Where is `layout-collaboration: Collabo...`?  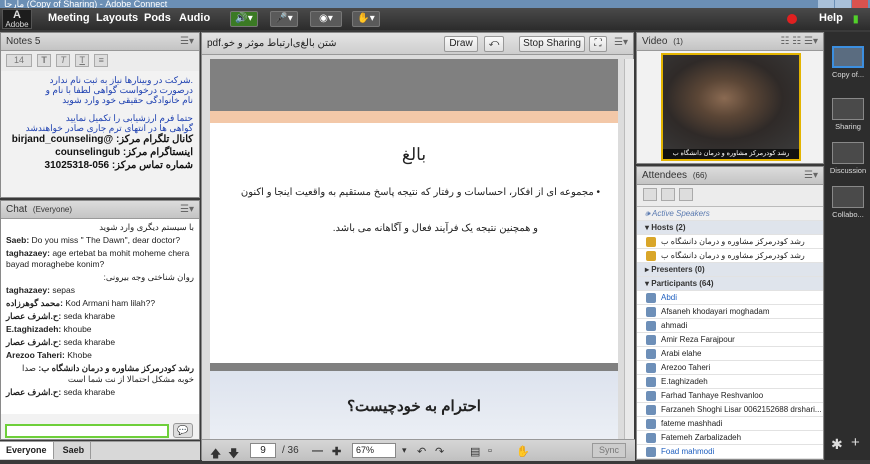 layout-collaboration: Collabo... is located at coordinates (848, 202).